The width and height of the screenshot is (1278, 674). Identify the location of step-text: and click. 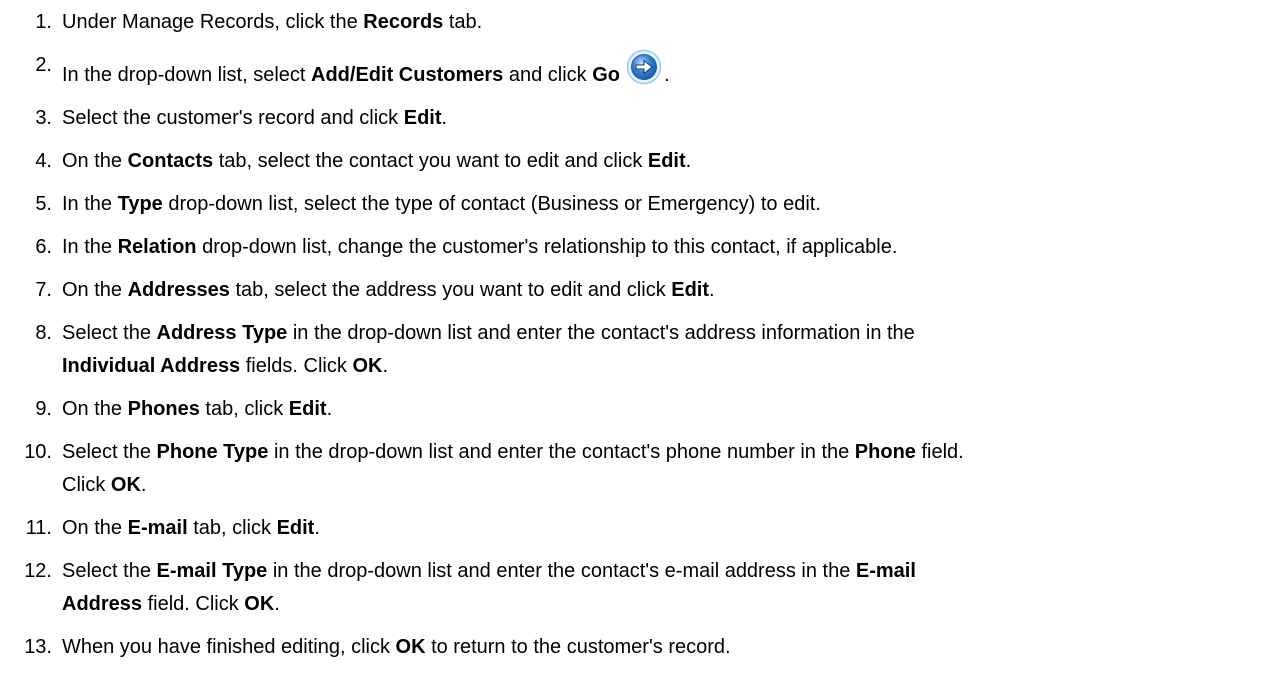
(548, 75).